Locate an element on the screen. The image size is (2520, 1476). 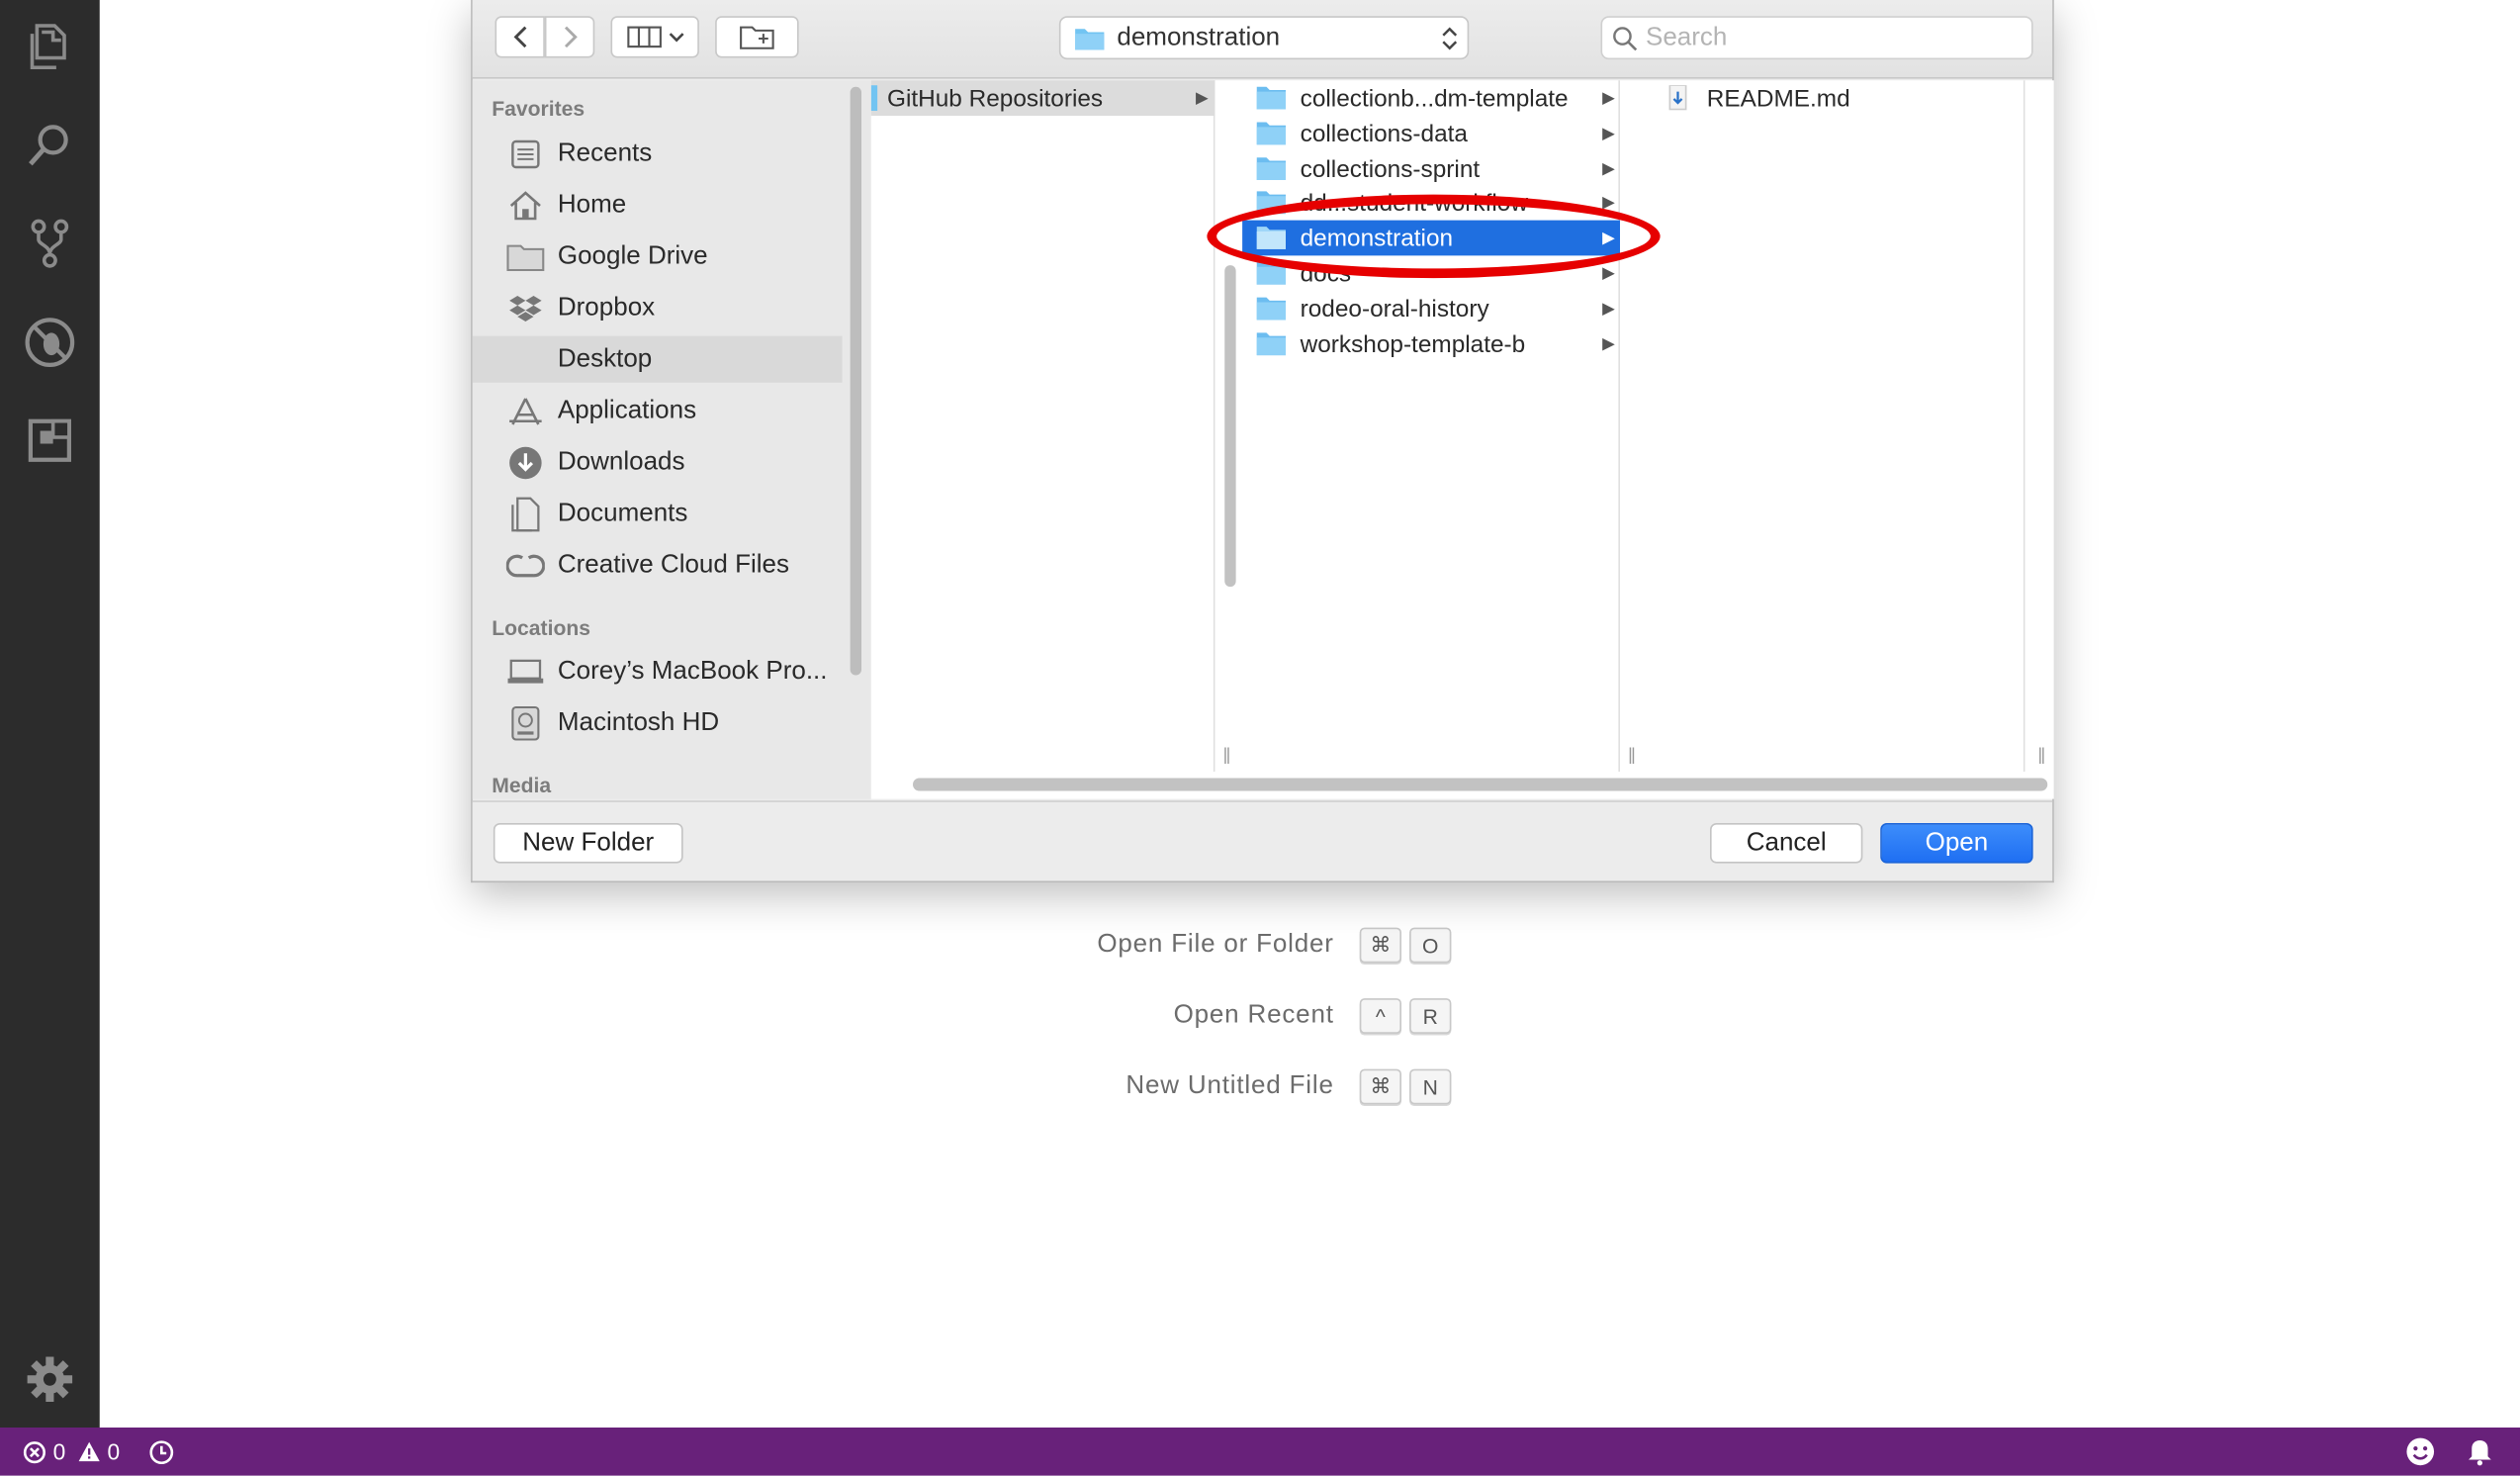
sidebar-item-label: Downloads is located at coordinates (621, 462).